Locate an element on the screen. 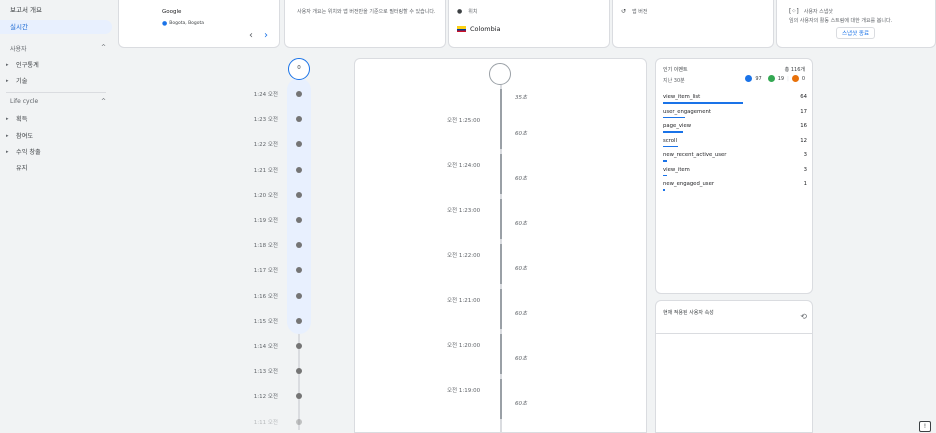  timeline-time-label: 1:17 오전 is located at coordinates (265, 271).